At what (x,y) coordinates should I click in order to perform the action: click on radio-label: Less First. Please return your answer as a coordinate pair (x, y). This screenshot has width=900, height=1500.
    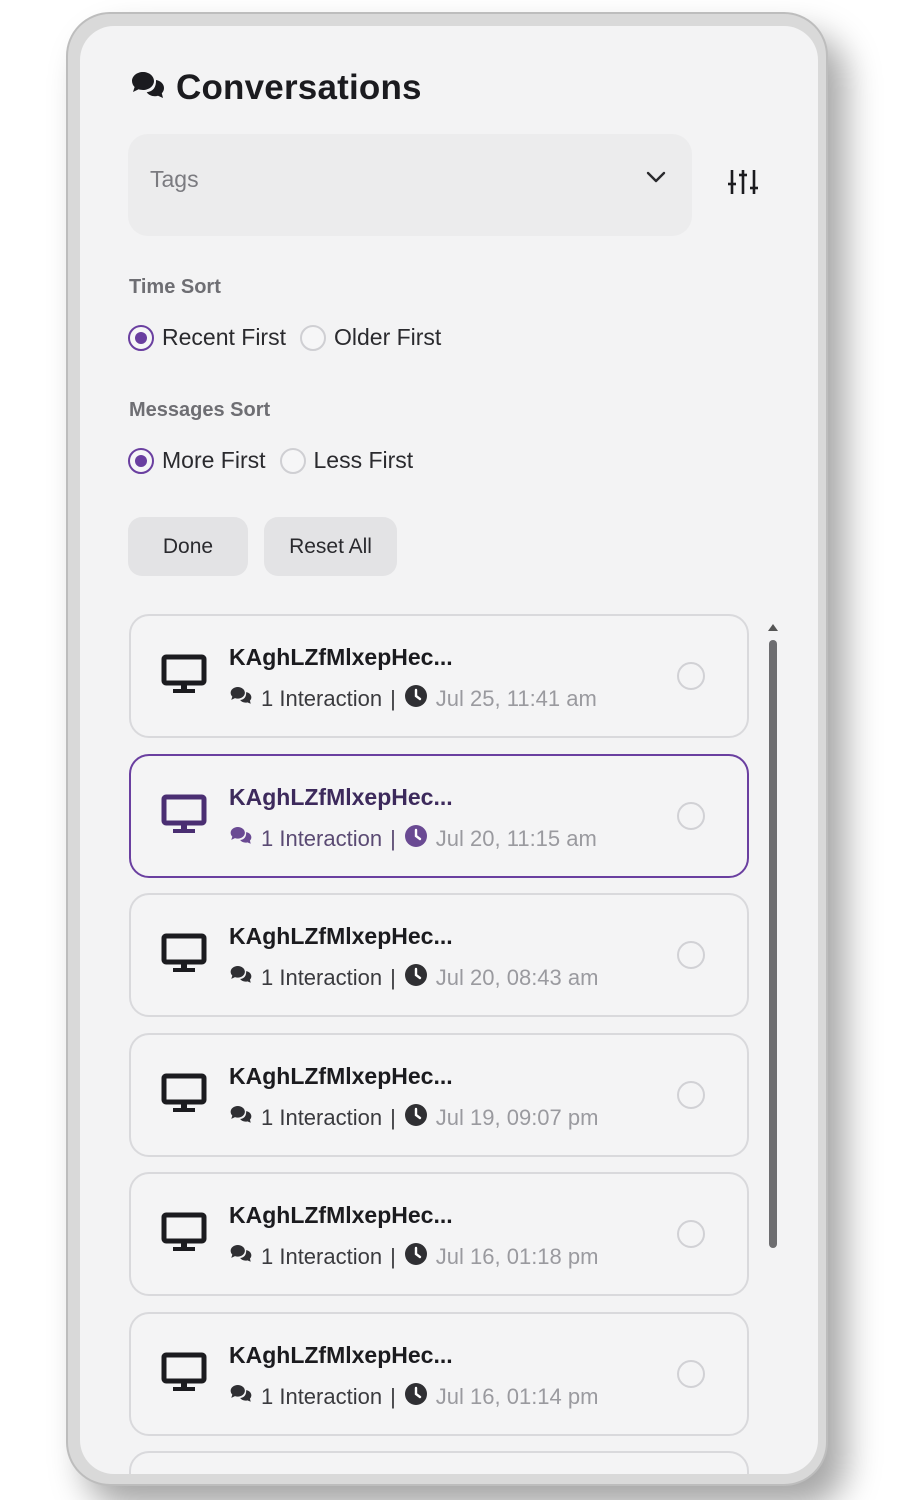
    Looking at the image, I should click on (363, 460).